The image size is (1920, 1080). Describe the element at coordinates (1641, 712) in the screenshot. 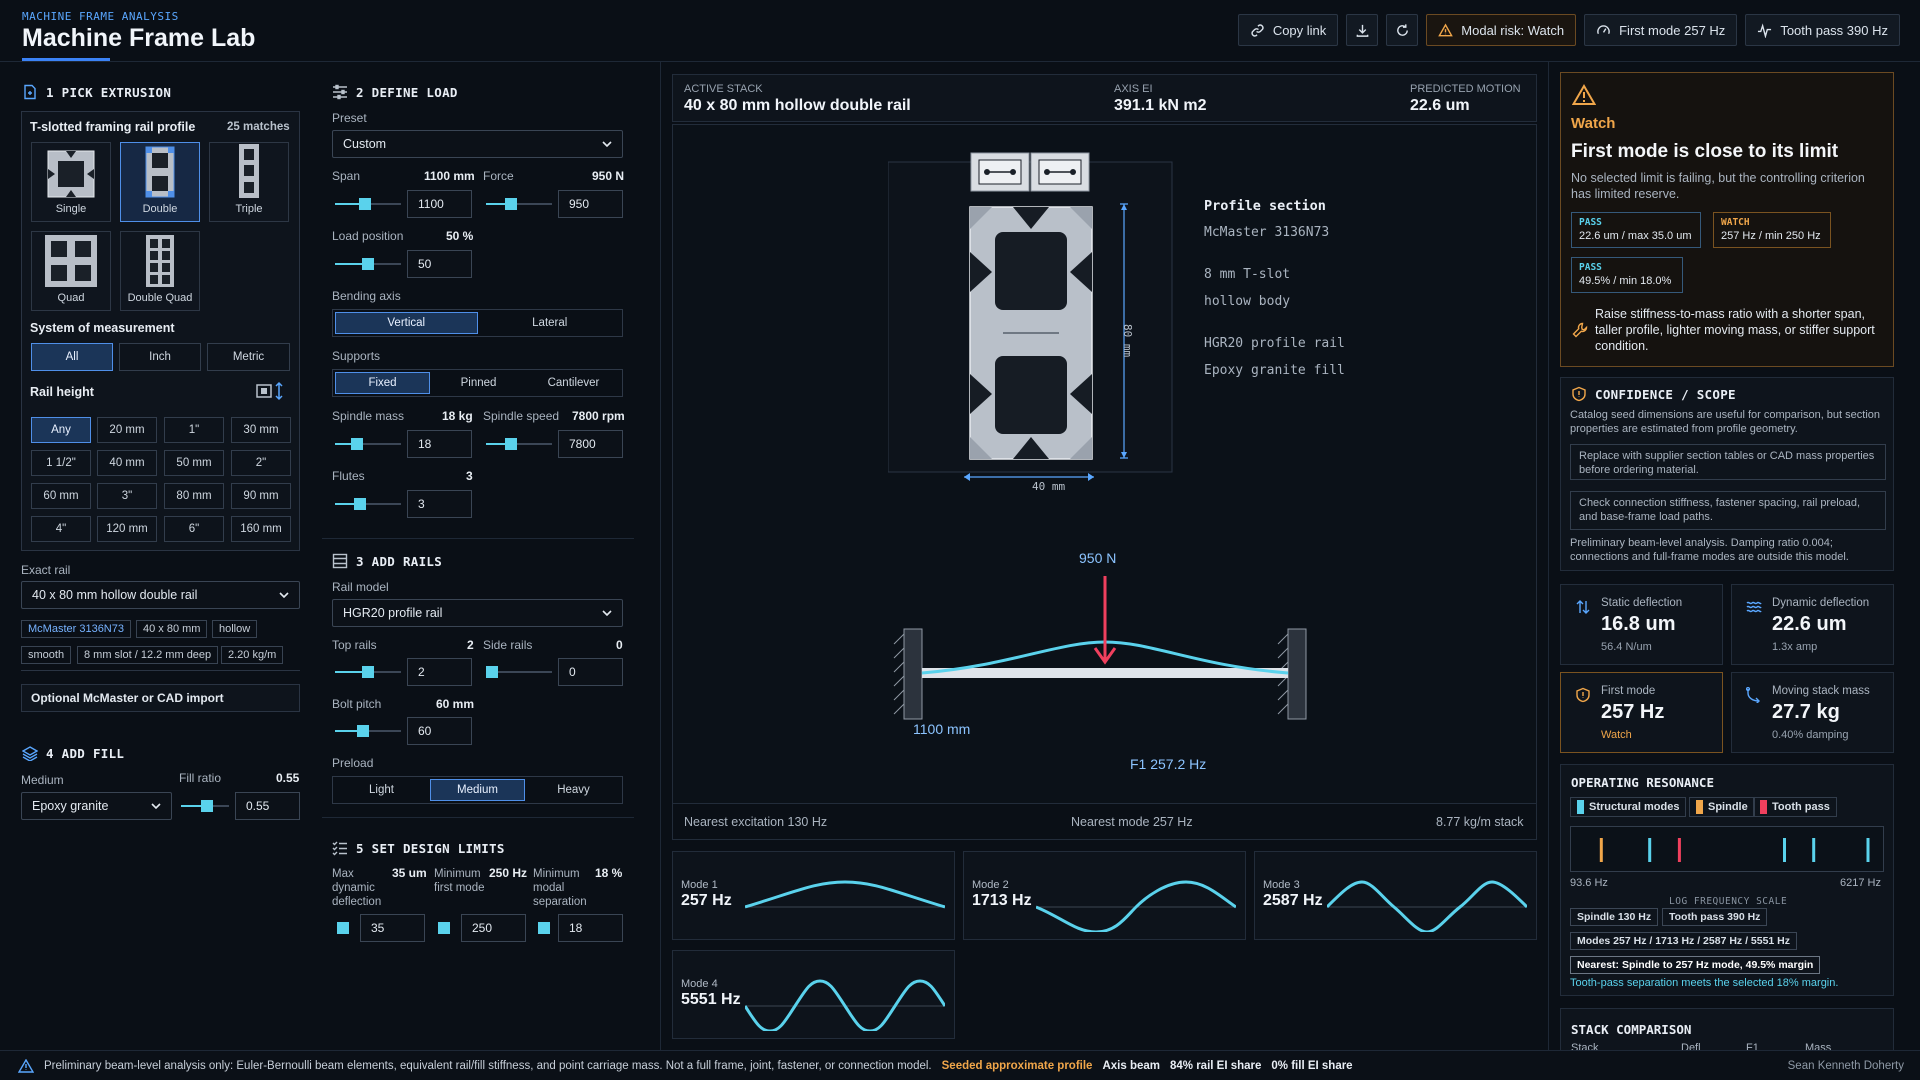

I see `stat-first-mode: First mode 257 Hz Watch` at that location.